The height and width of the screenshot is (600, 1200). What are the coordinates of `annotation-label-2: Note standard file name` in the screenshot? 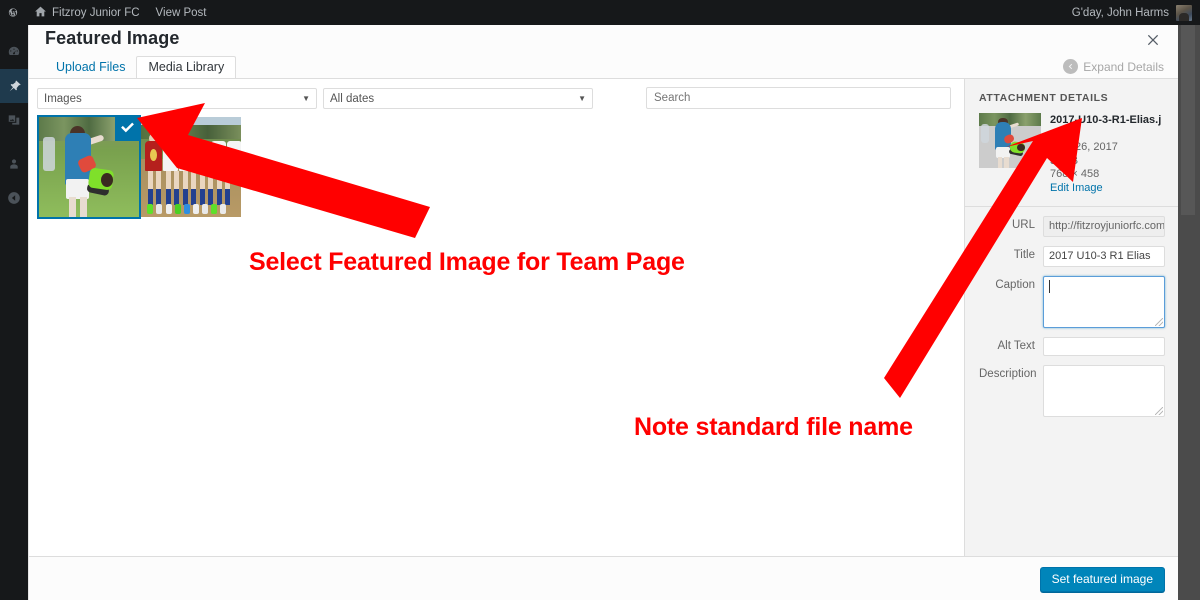 It's located at (773, 427).